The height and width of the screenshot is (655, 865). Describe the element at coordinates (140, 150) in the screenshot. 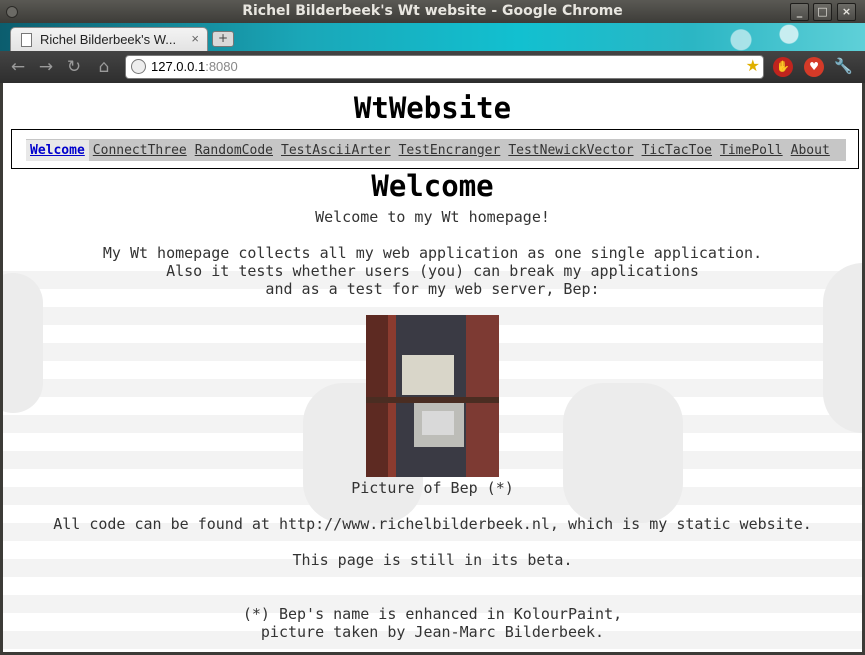

I see `menu-item-connectthree: ConnectThree` at that location.